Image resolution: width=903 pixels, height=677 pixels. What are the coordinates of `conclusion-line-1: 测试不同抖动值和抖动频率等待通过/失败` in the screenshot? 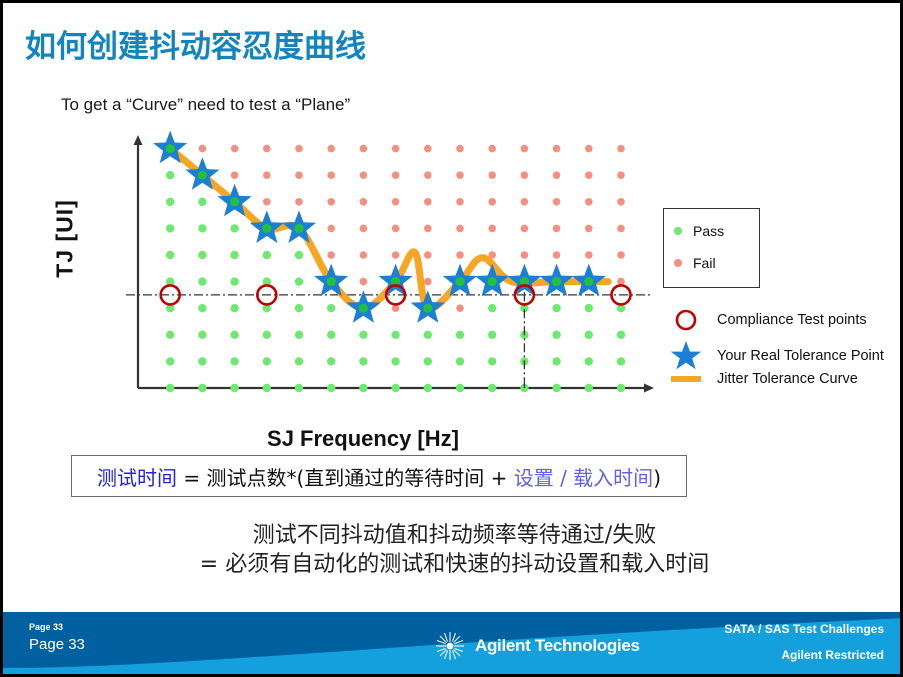 It's located at (454, 535).